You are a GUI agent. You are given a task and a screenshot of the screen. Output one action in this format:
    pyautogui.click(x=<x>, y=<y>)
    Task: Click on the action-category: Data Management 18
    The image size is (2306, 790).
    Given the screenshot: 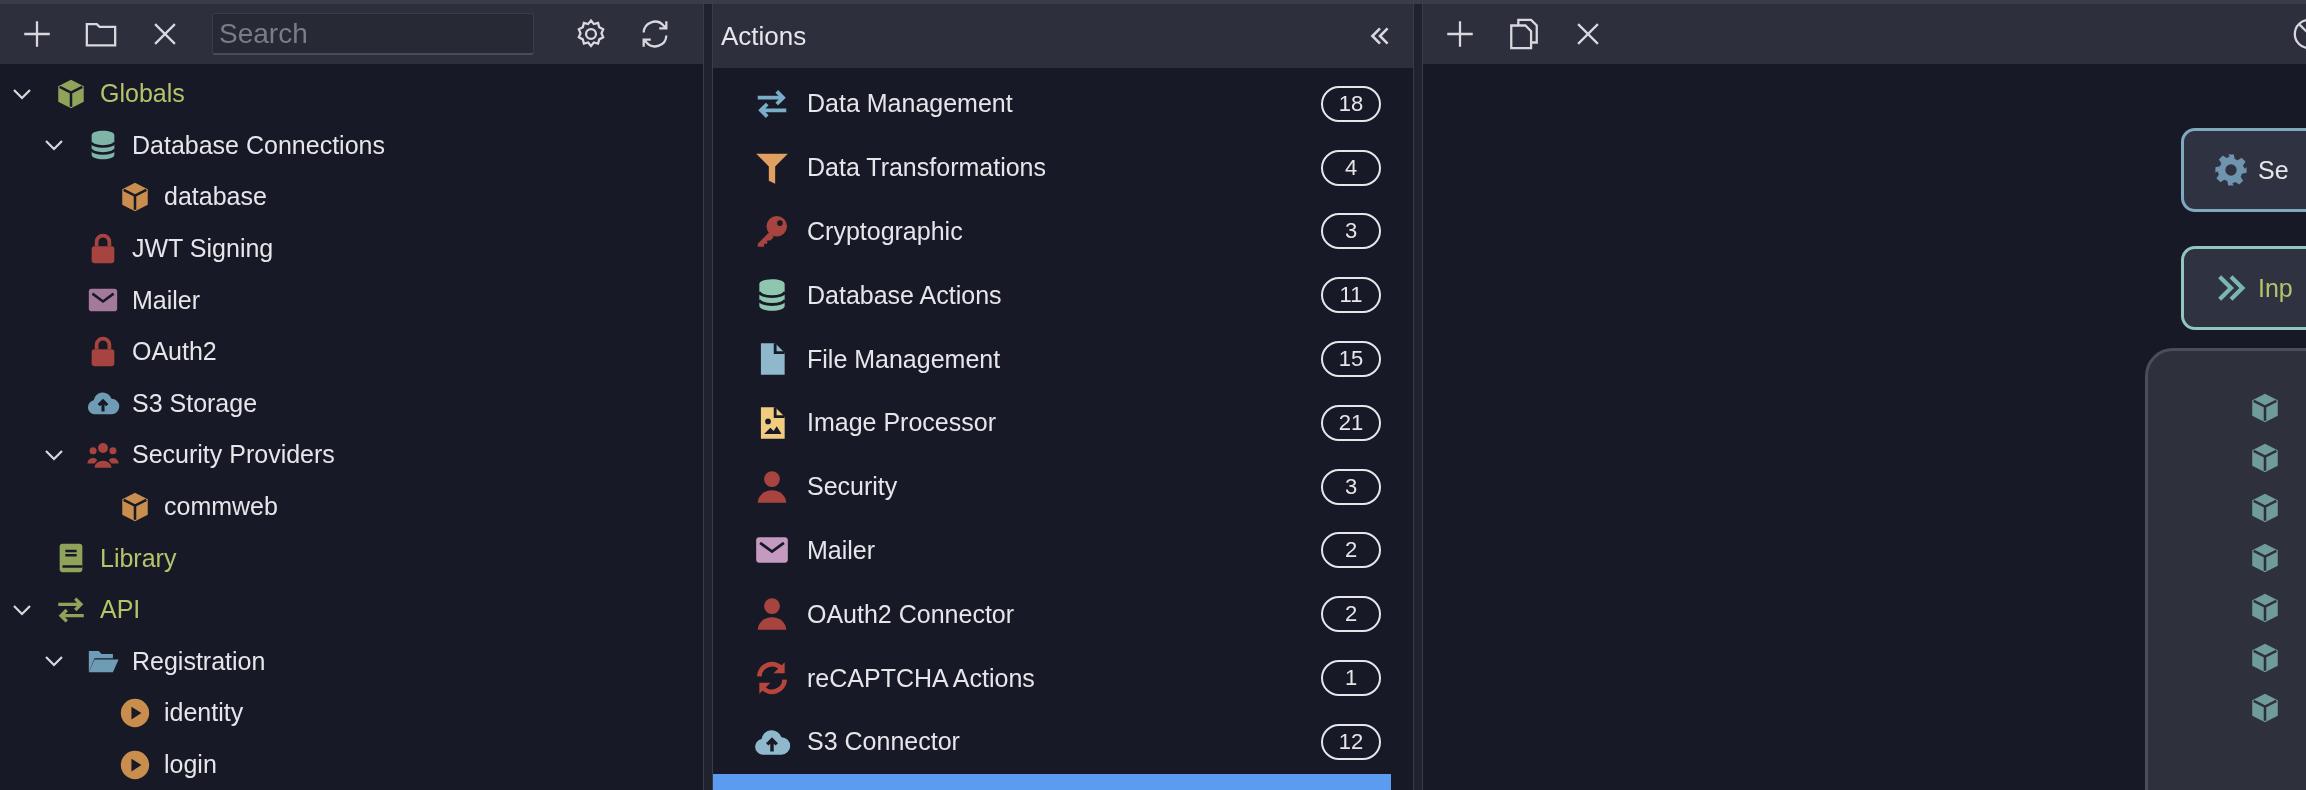 What is the action you would take?
    pyautogui.click(x=1052, y=104)
    